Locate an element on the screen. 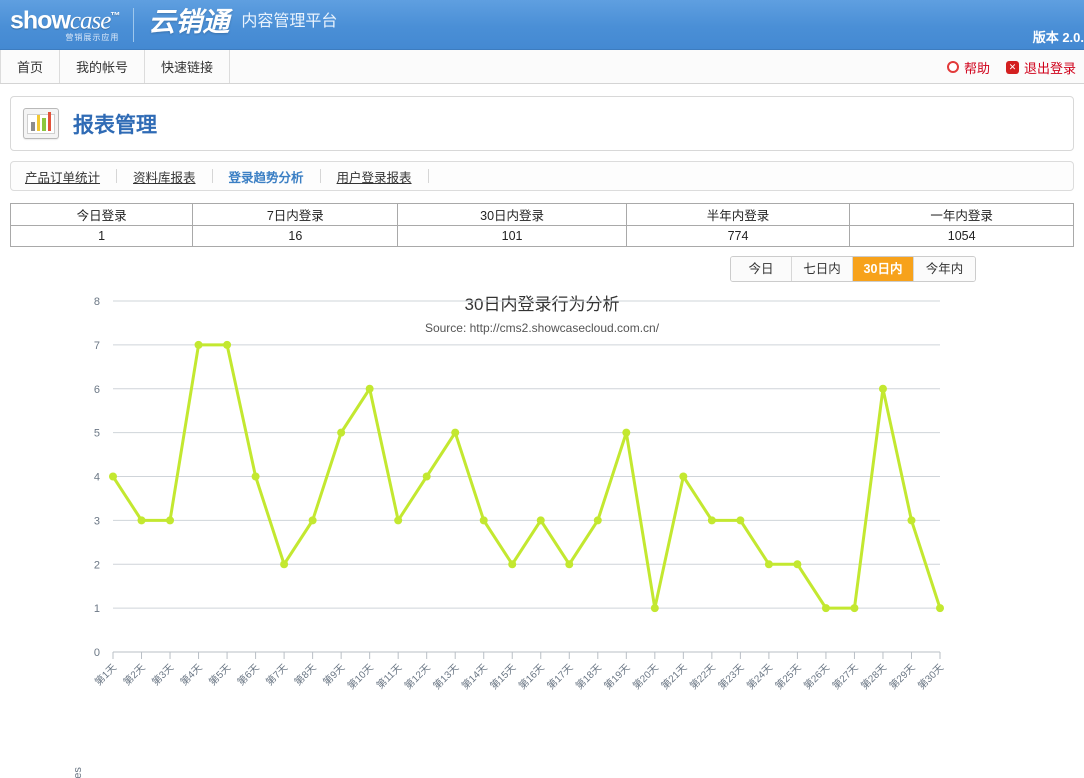 This screenshot has width=1084, height=778. y-axis-tick-label: 0 is located at coordinates (97, 653).